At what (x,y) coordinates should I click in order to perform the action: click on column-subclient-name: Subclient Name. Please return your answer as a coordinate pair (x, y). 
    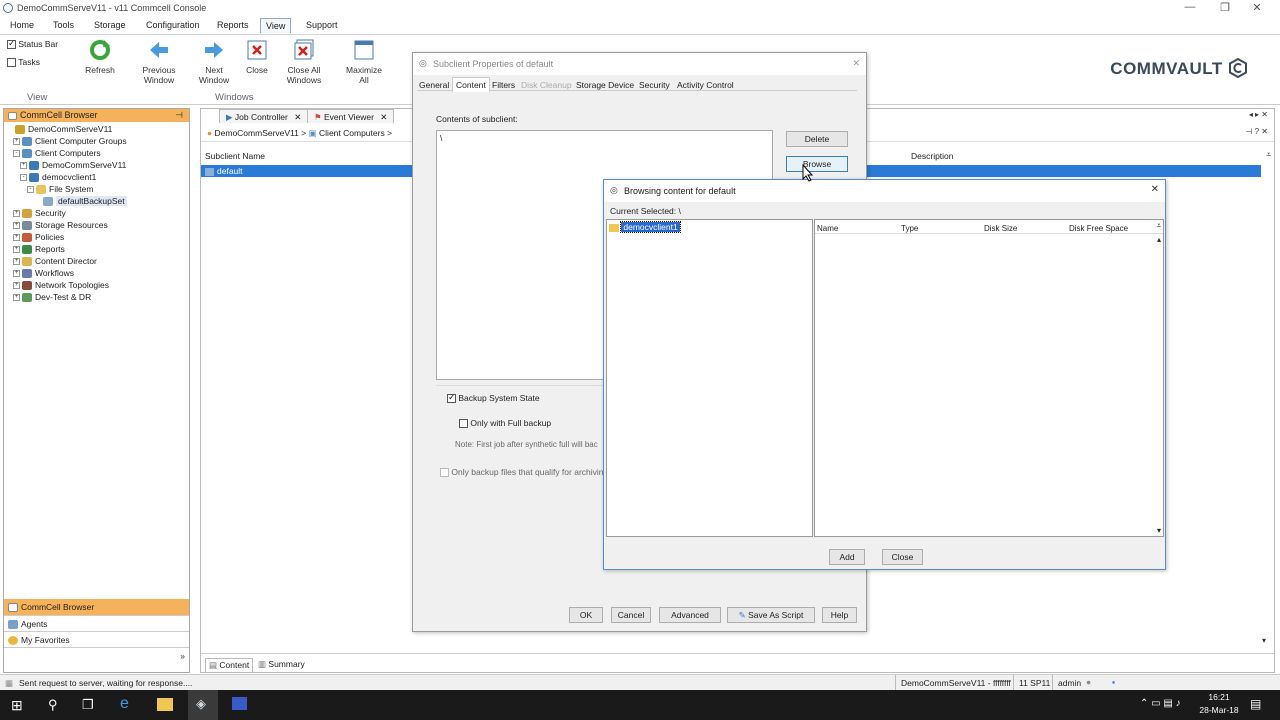
    Looking at the image, I should click on (235, 156).